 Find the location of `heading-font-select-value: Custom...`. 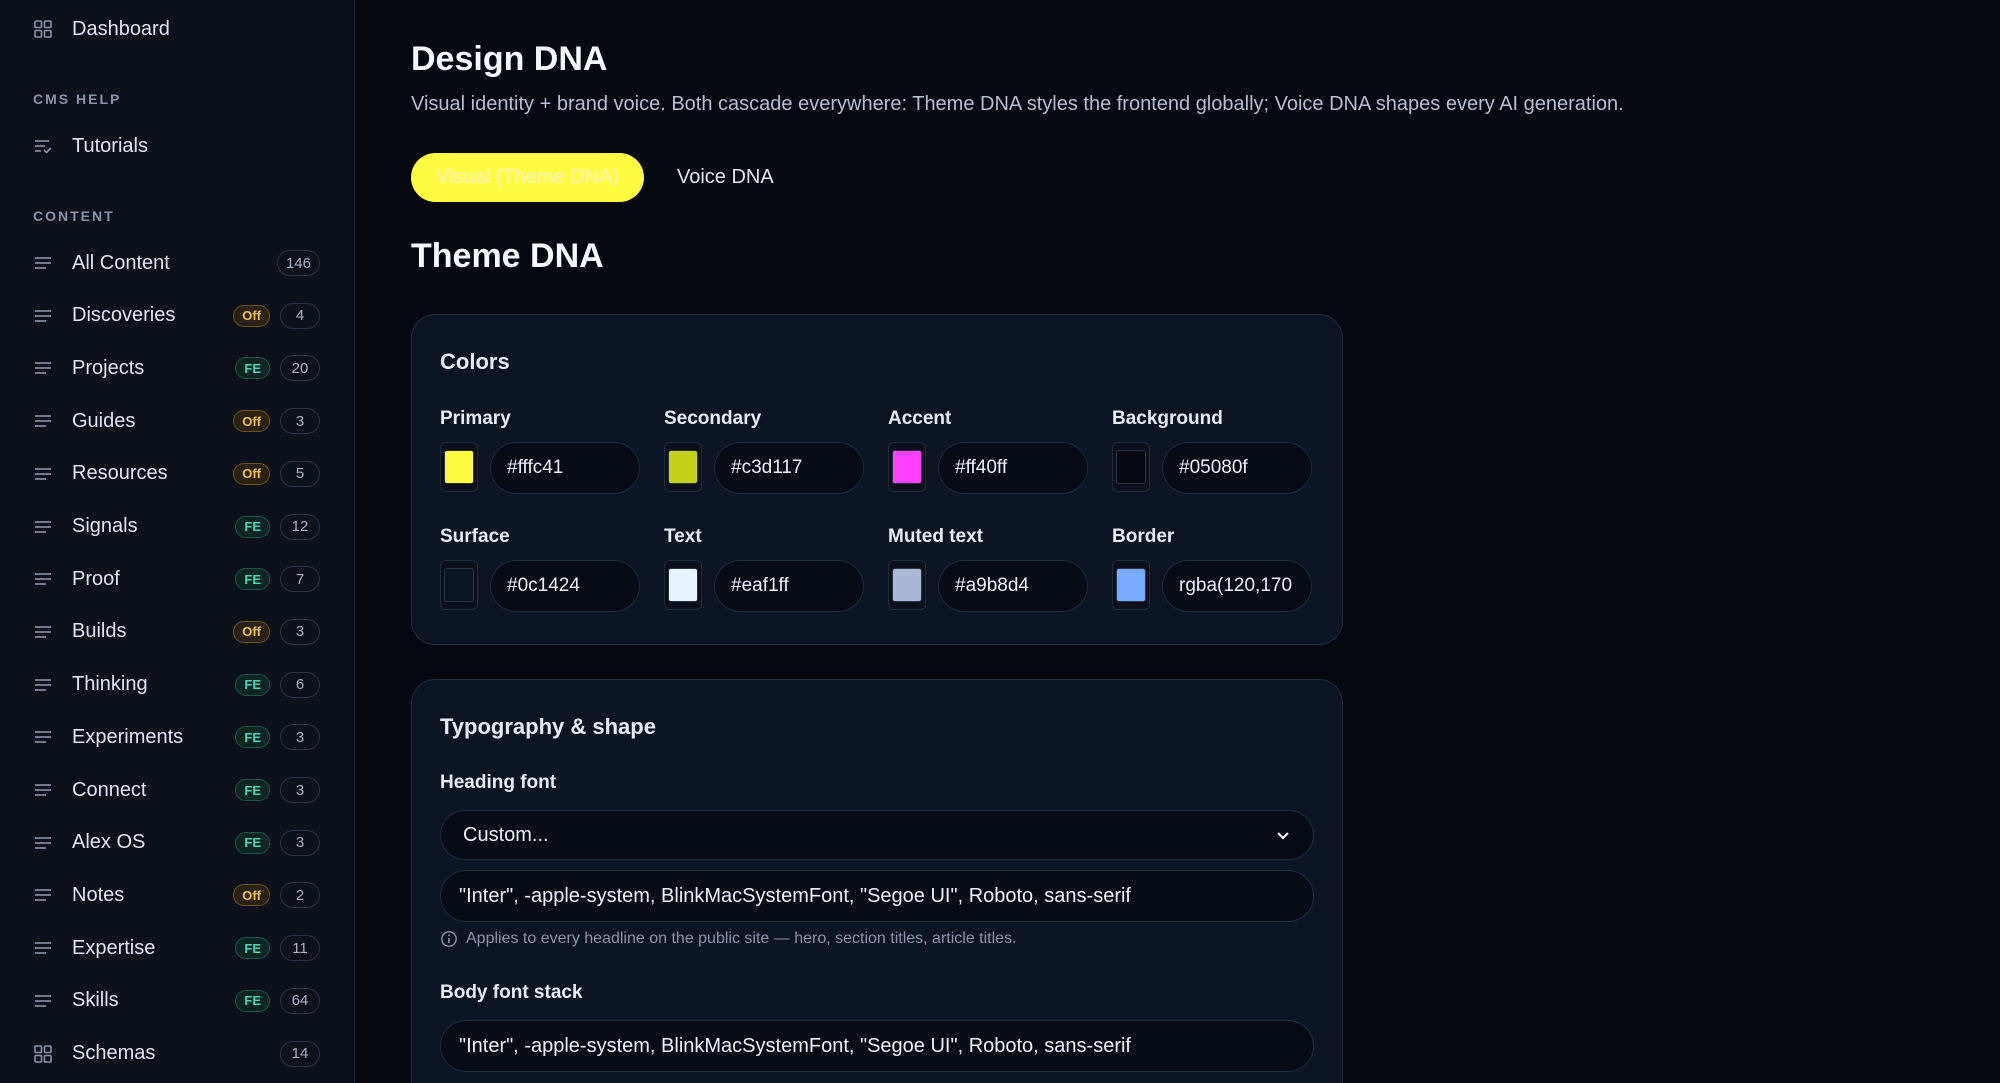

heading-font-select-value: Custom... is located at coordinates (506, 834).